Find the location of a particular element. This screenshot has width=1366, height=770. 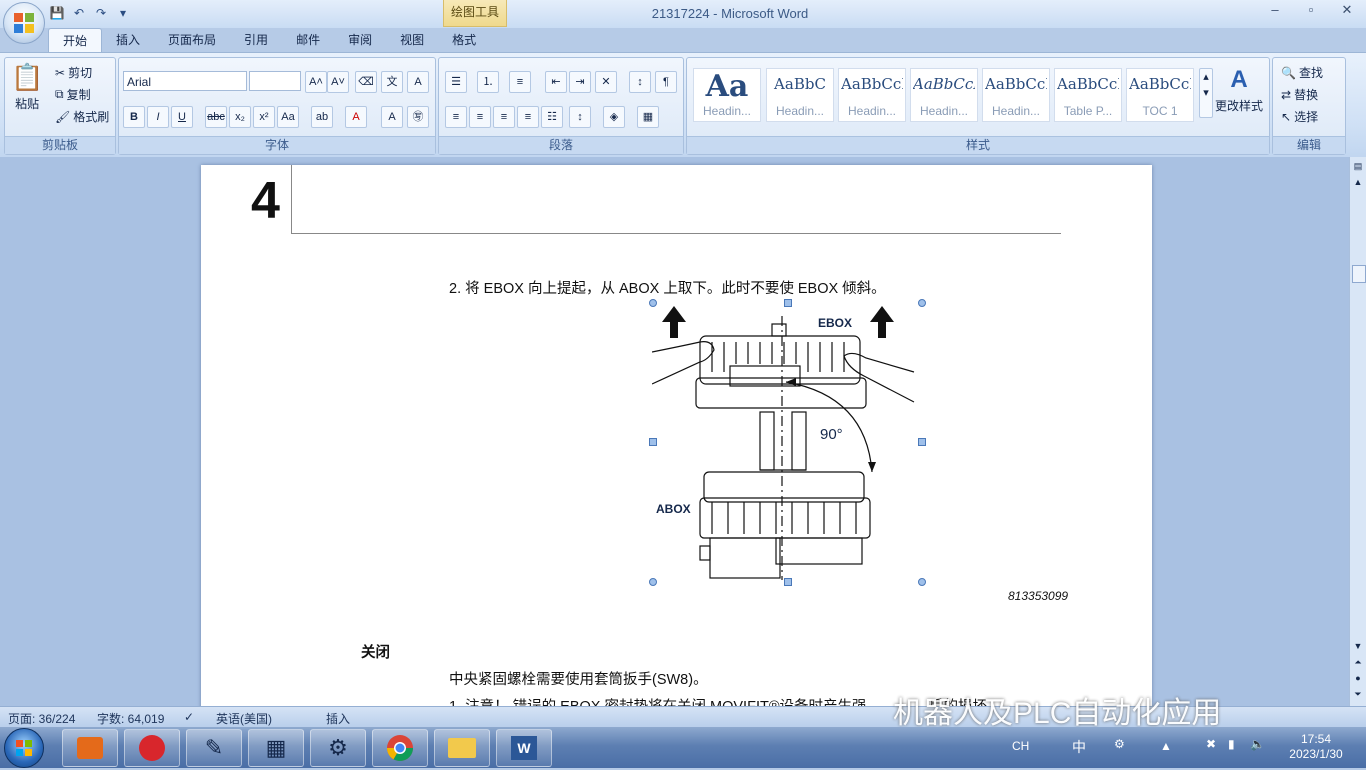

taskbar-chrome is located at coordinates (400, 748).